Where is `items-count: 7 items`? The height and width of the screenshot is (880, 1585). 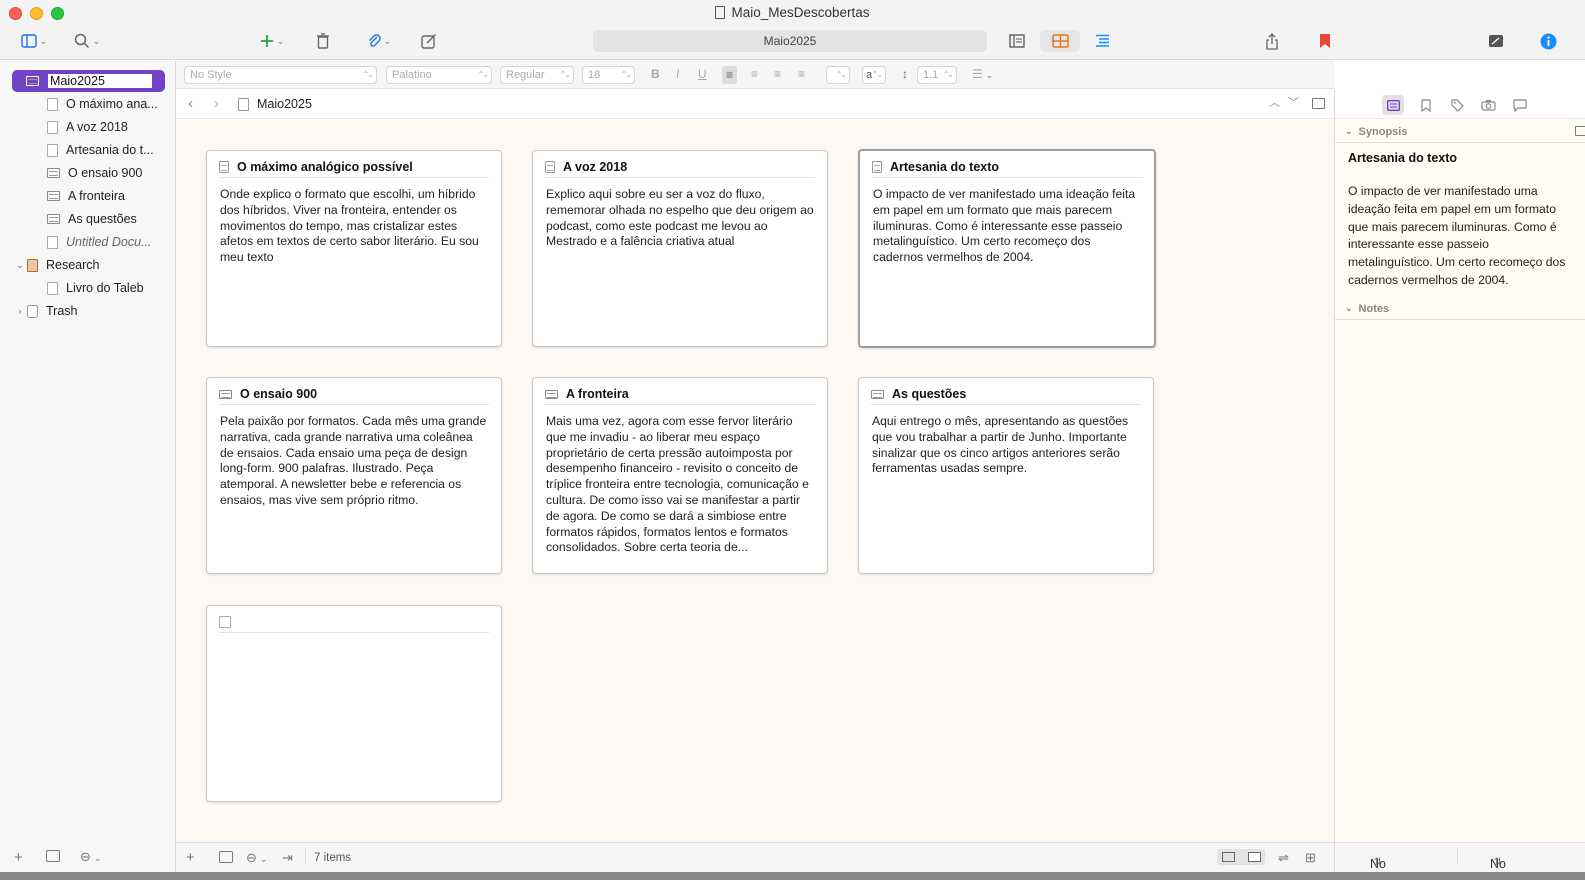 items-count: 7 items is located at coordinates (333, 857).